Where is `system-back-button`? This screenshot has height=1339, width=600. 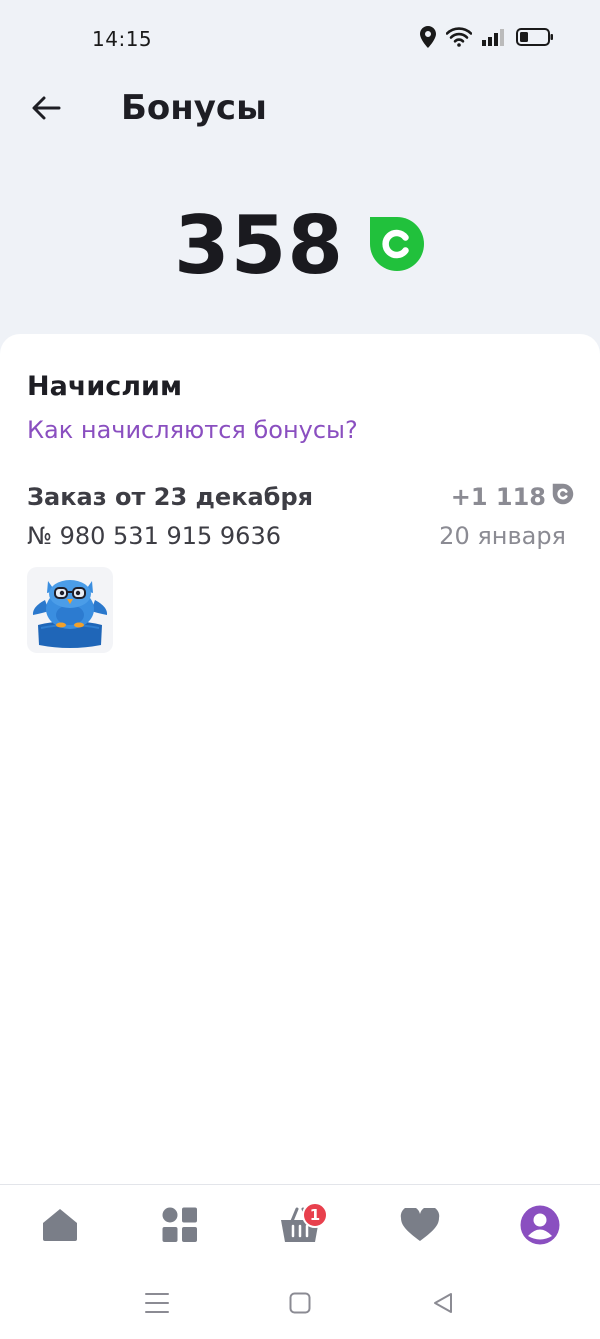
system-back-button is located at coordinates (443, 1305).